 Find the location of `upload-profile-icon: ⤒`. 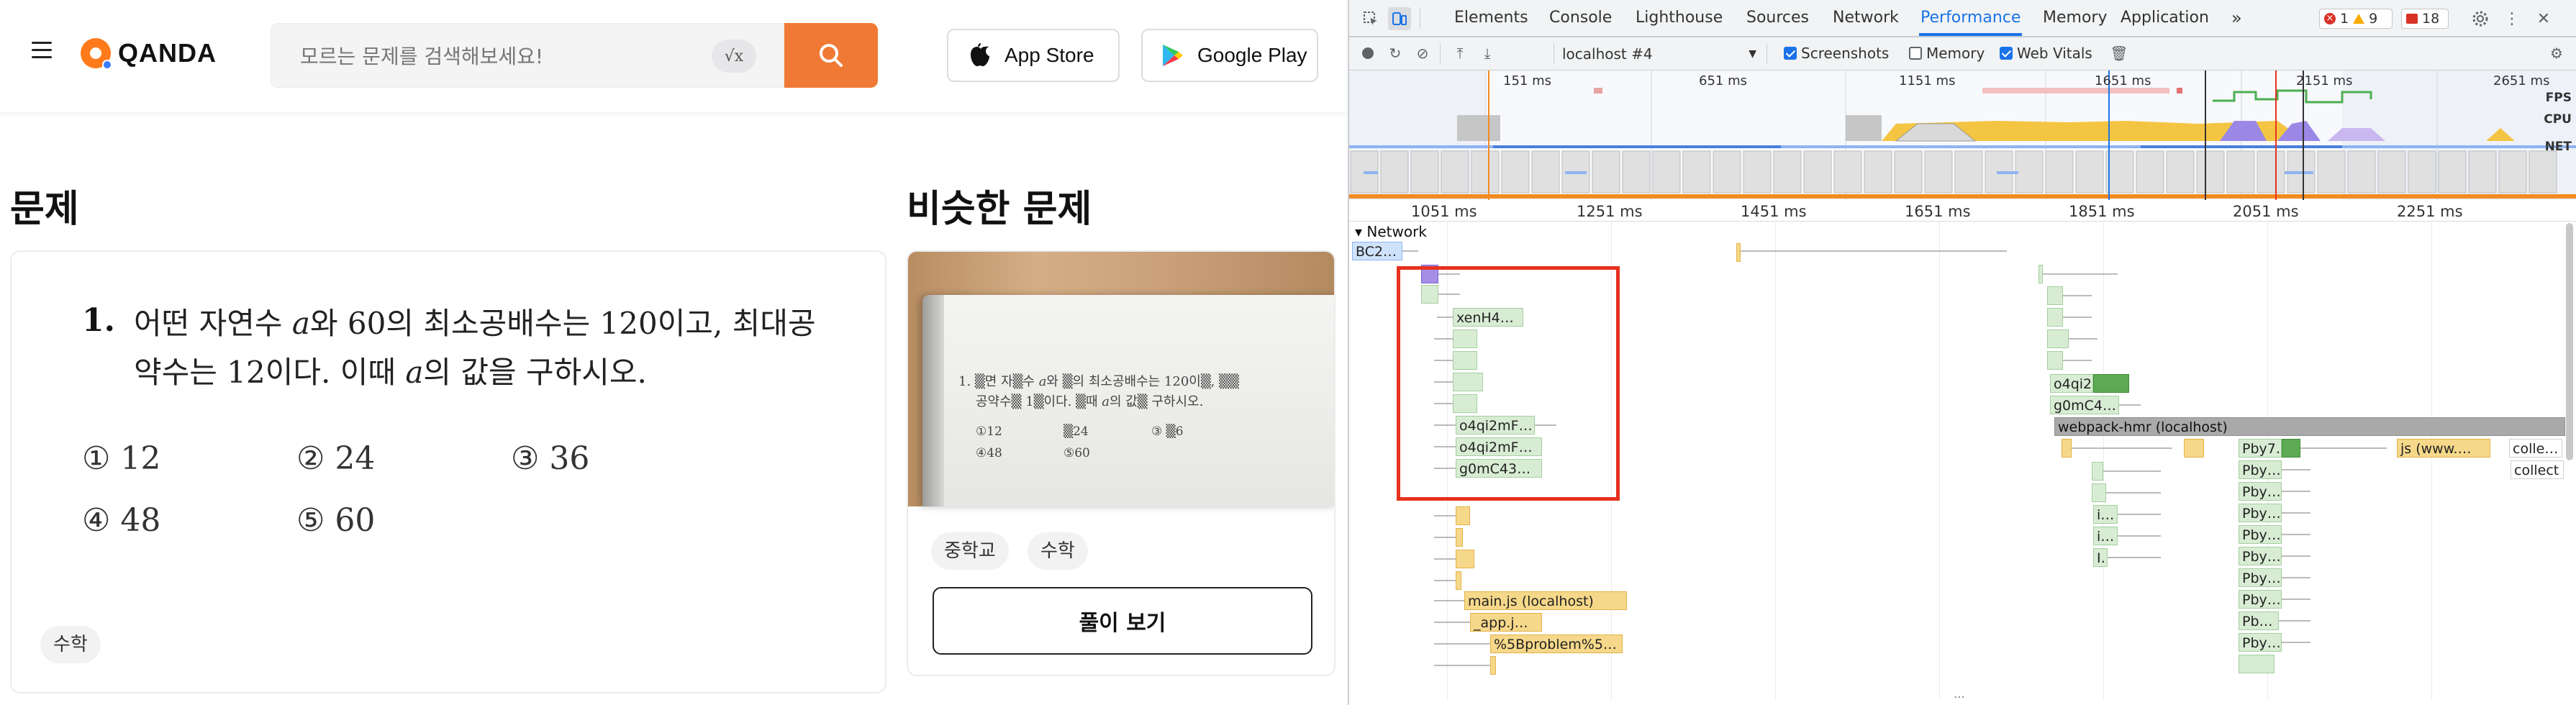

upload-profile-icon: ⤒ is located at coordinates (1460, 53).